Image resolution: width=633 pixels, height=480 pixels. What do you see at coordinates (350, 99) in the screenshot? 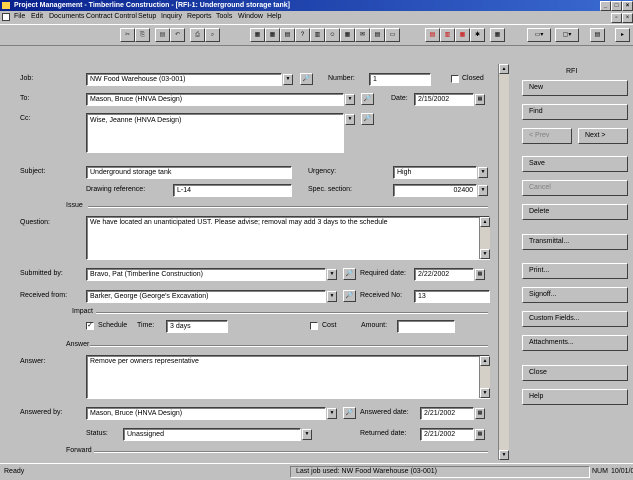
I see `to-dropdown-button: ▼` at bounding box center [350, 99].